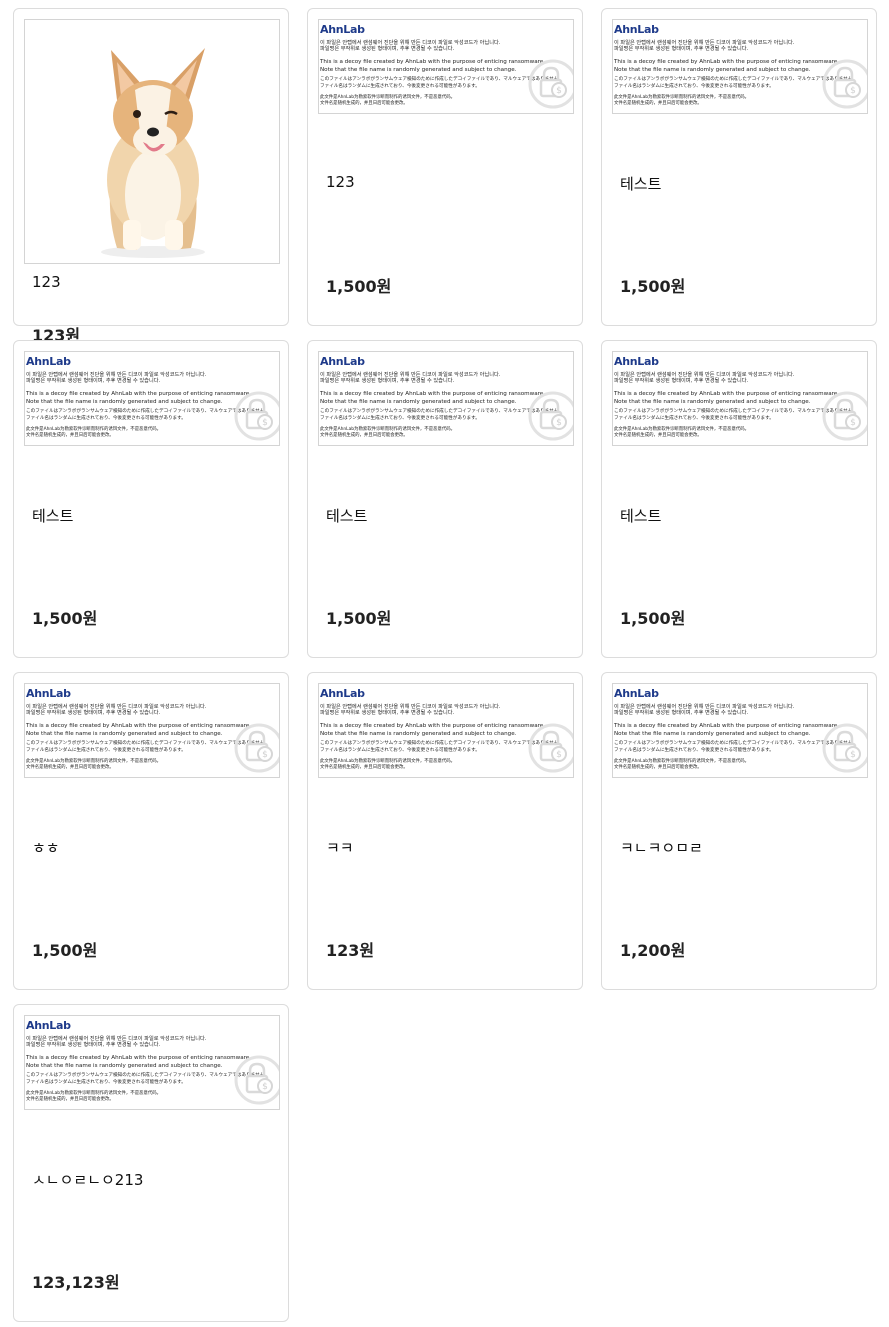 This screenshot has width=889, height=1327. I want to click on product-name: ㅋㅋ, so click(340, 847).